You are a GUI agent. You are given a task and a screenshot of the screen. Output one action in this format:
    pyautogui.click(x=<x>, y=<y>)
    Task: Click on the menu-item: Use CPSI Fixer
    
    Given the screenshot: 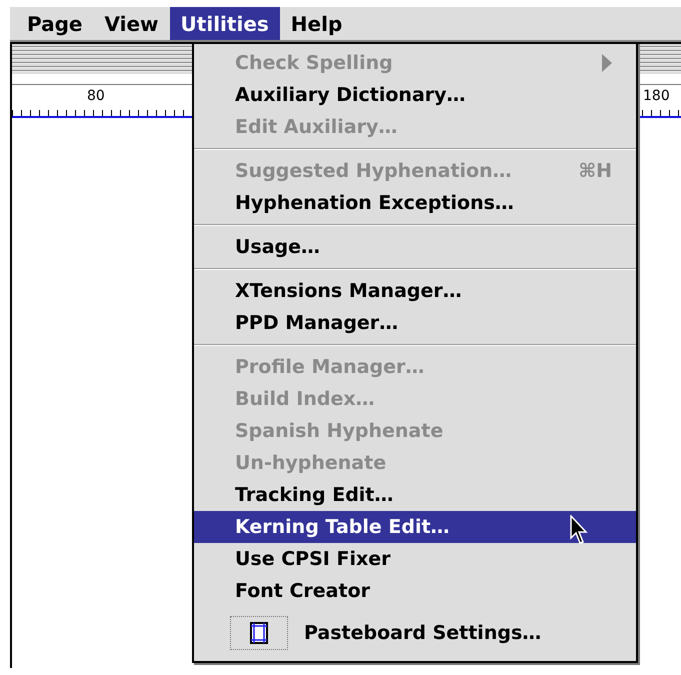 What is the action you would take?
    pyautogui.click(x=415, y=559)
    